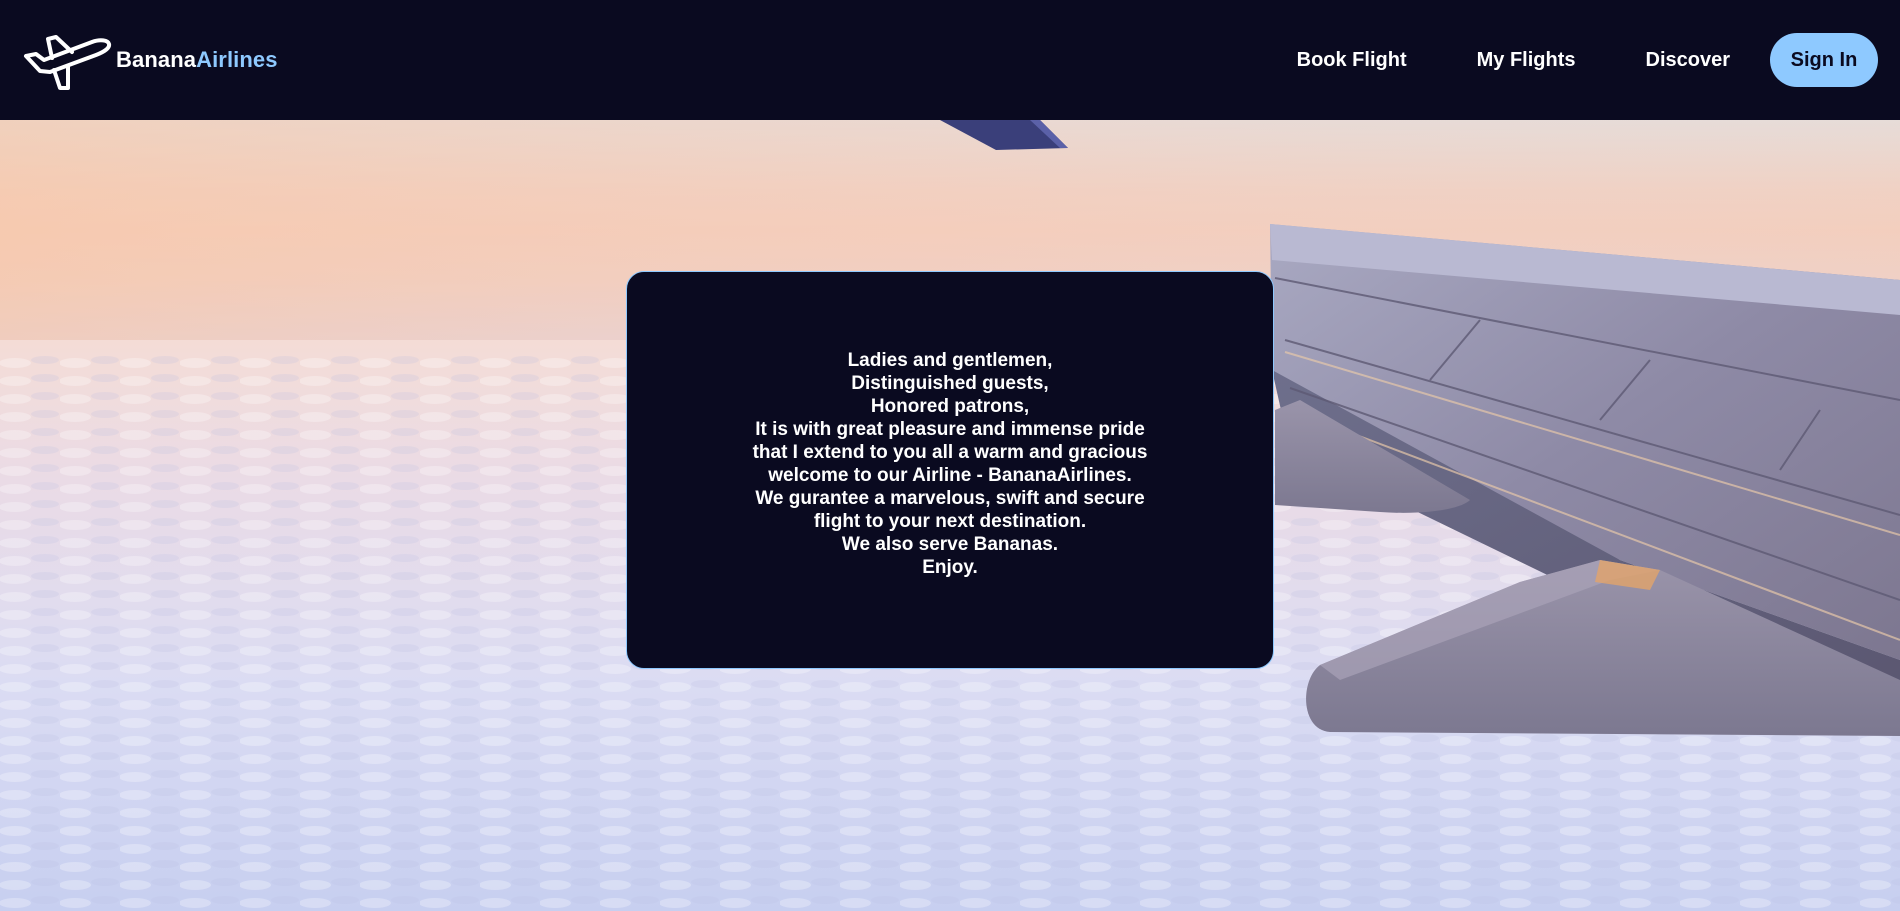 This screenshot has height=911, width=1900. Describe the element at coordinates (950, 360) in the screenshot. I see `message-line: Ladies and gentlemen,` at that location.